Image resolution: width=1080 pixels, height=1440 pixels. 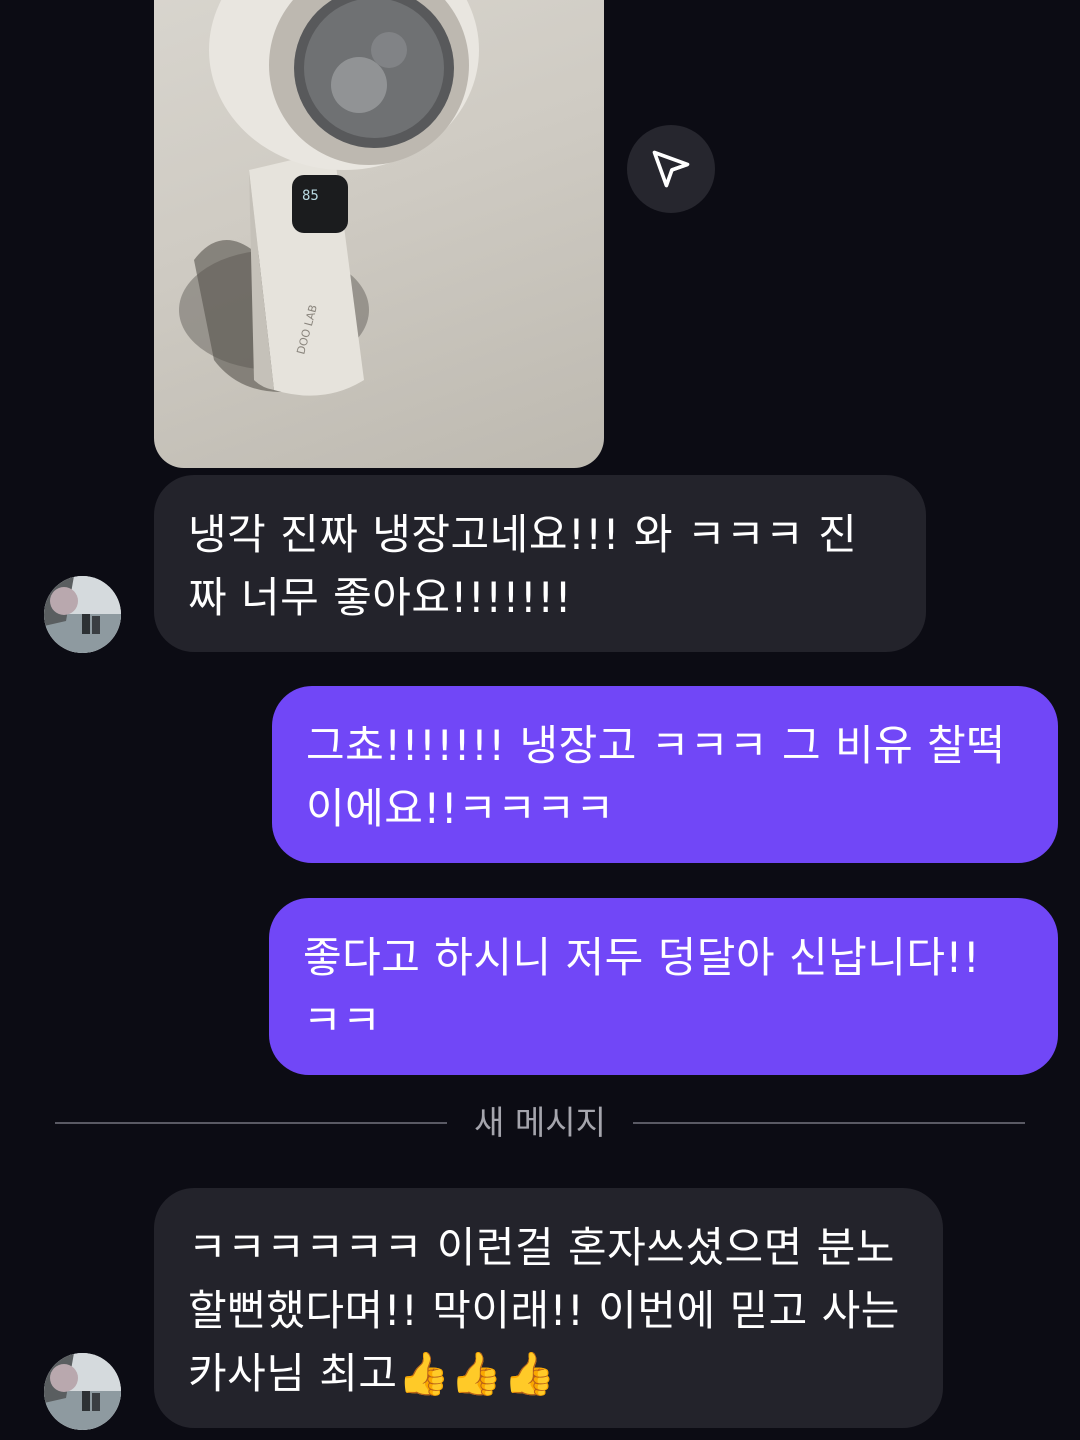 What do you see at coordinates (665, 774) in the screenshot?
I see `outgoing-message: 그쵸!!!!!!! 냉장고 ㅋㅋㅋ 그 비유 찰떡이에요!!ㅋㅋㅋㅋ` at bounding box center [665, 774].